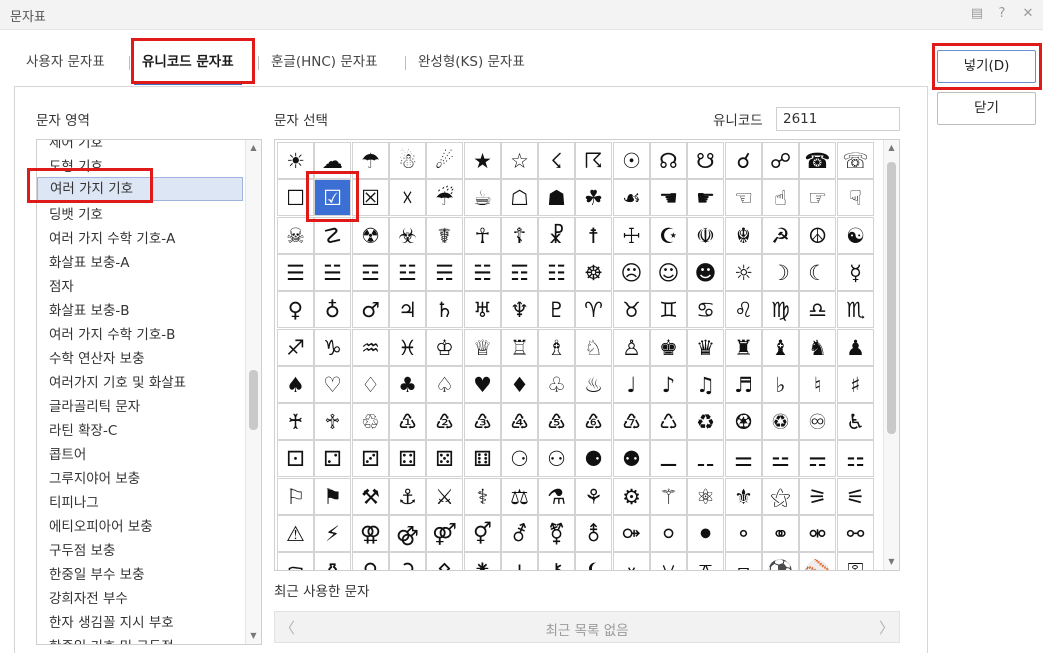 Image resolution: width=1043 pixels, height=653 pixels. I want to click on char-cell: ☃, so click(407, 160).